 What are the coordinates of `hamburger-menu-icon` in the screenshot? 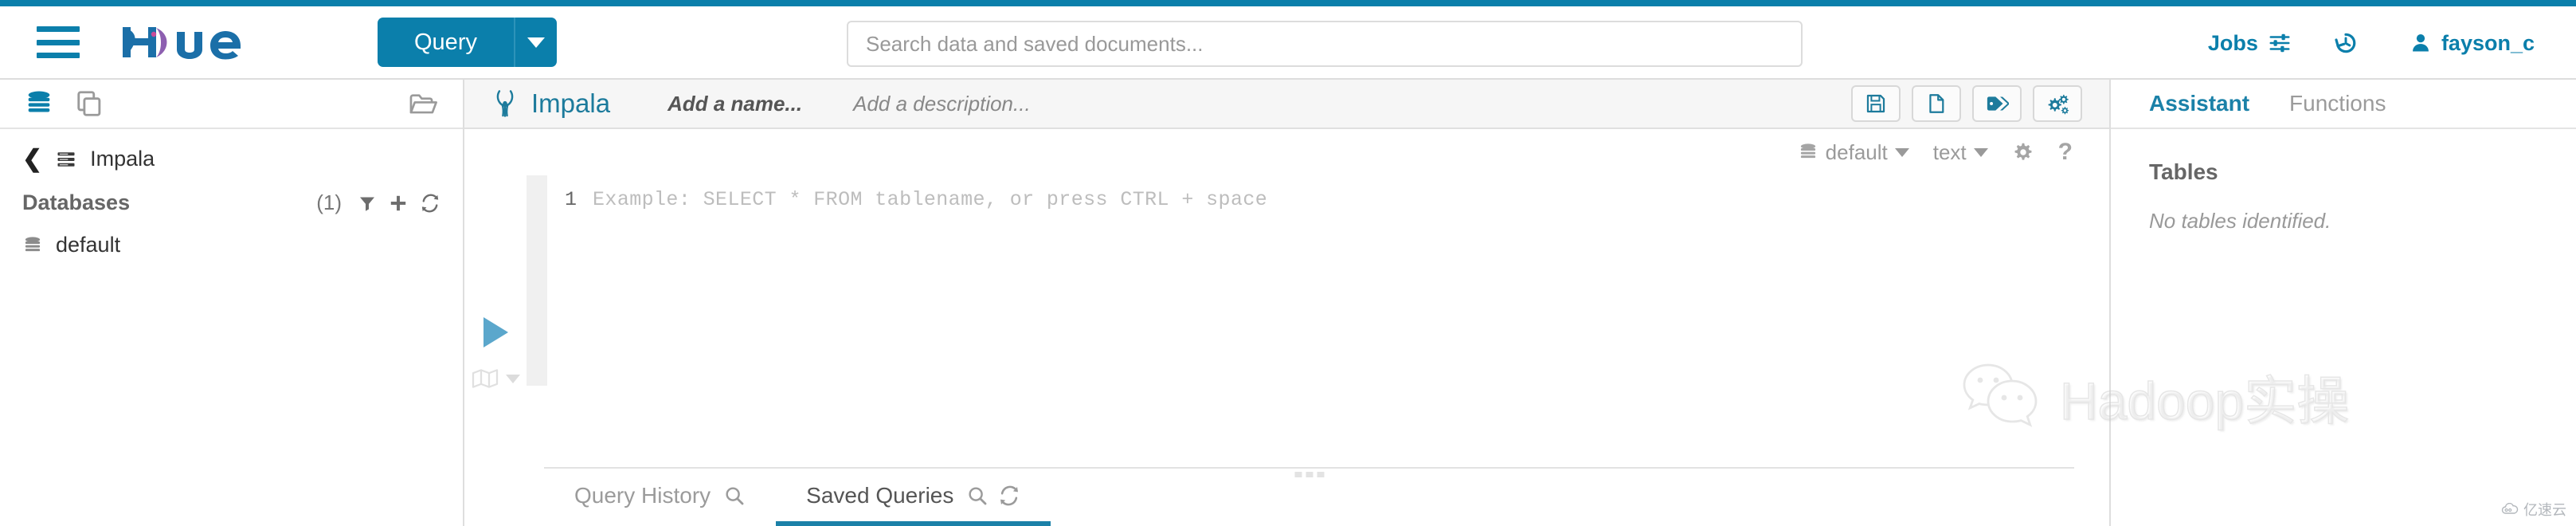 It's located at (58, 42).